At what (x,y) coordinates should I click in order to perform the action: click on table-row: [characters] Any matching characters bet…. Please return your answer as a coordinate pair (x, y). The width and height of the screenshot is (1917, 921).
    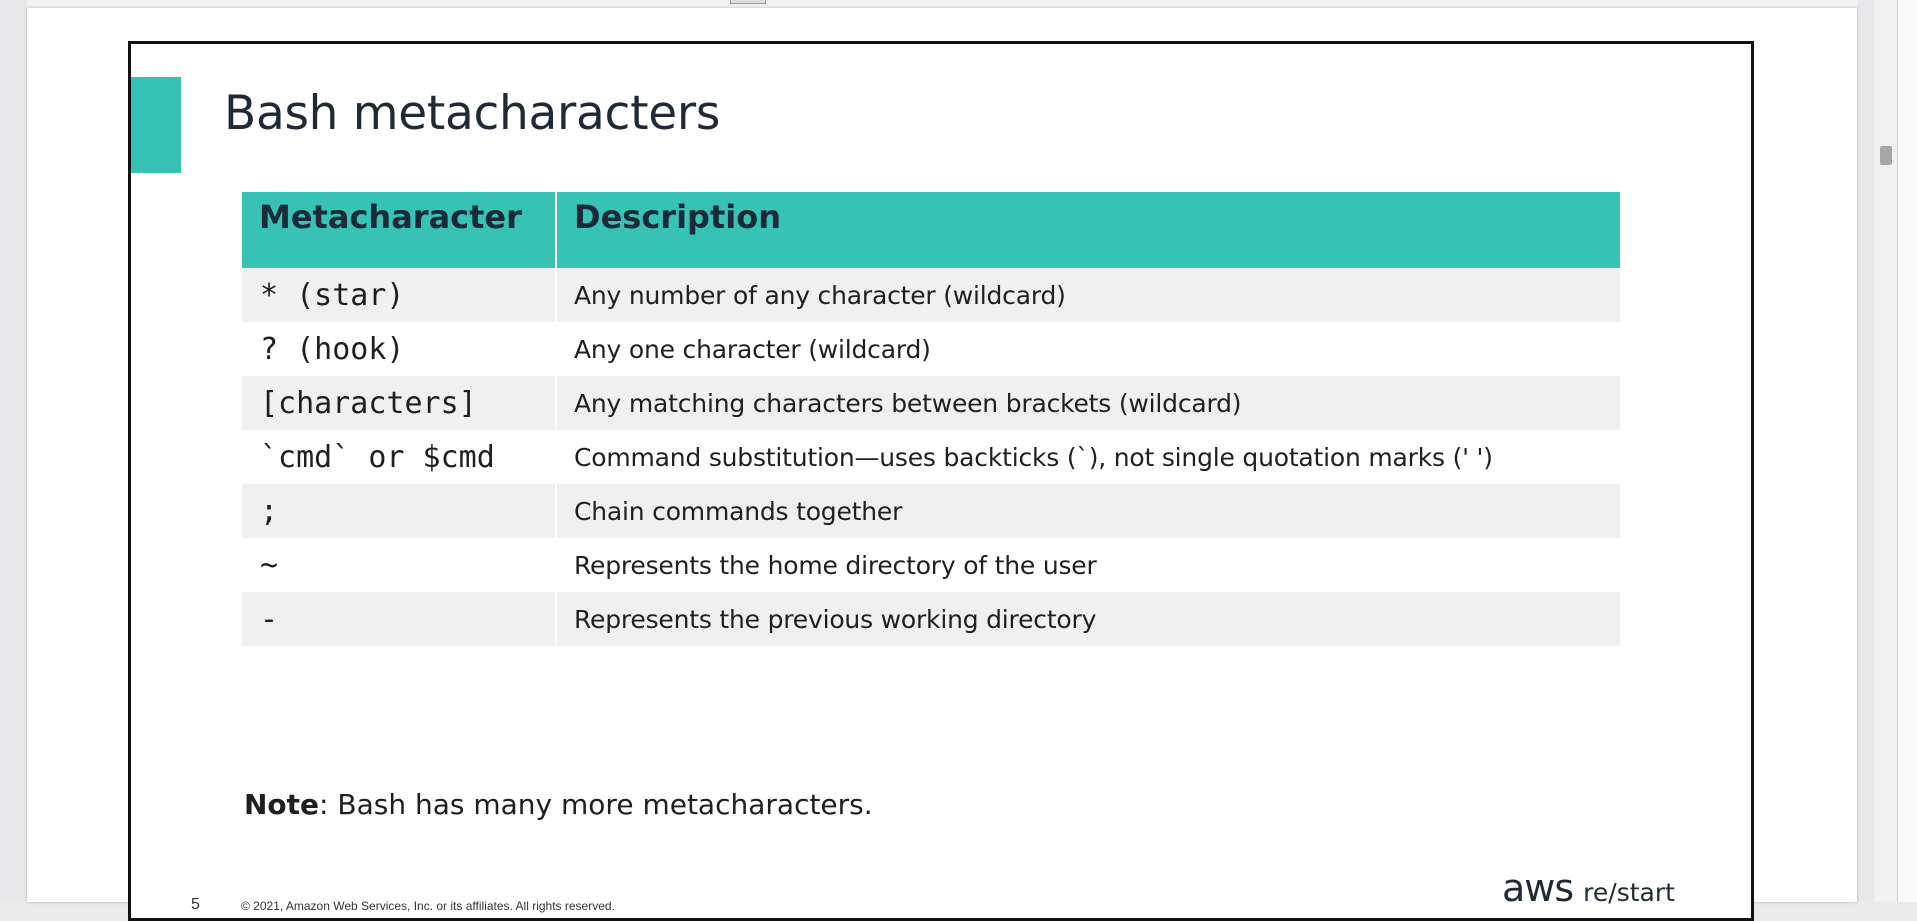
    Looking at the image, I should click on (931, 403).